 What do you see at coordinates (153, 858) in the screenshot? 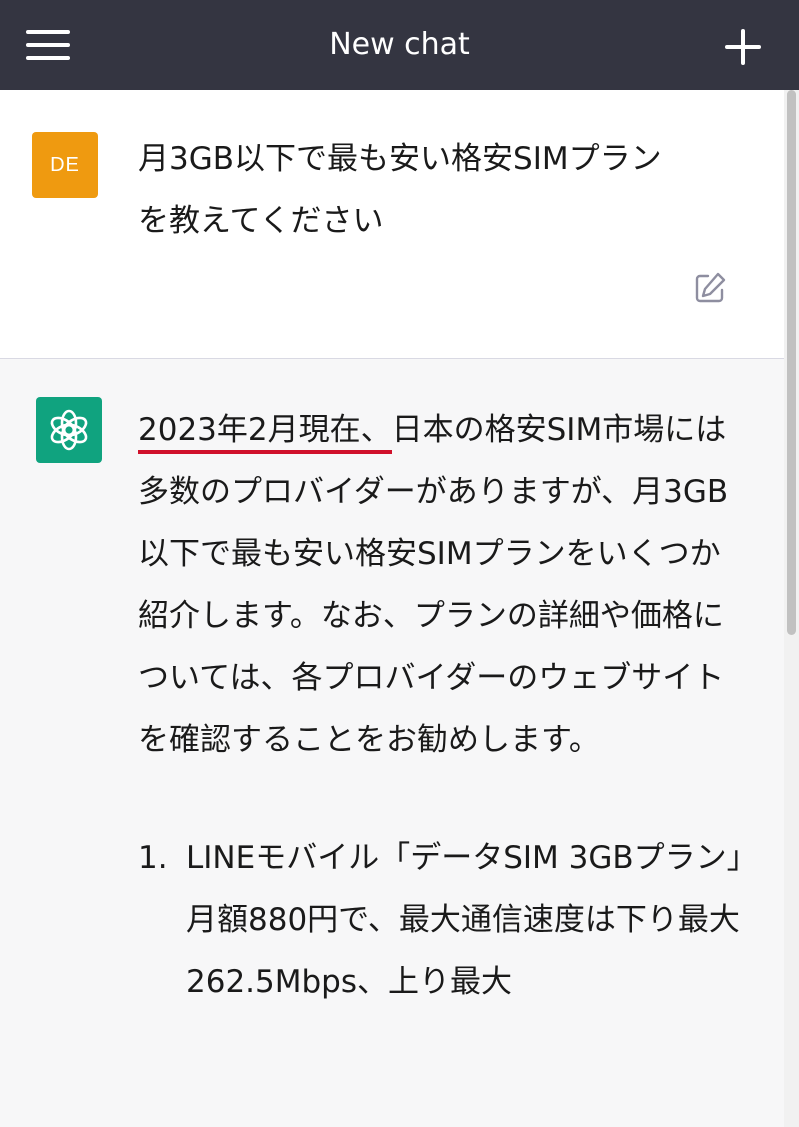
I see `list-number: 1.` at bounding box center [153, 858].